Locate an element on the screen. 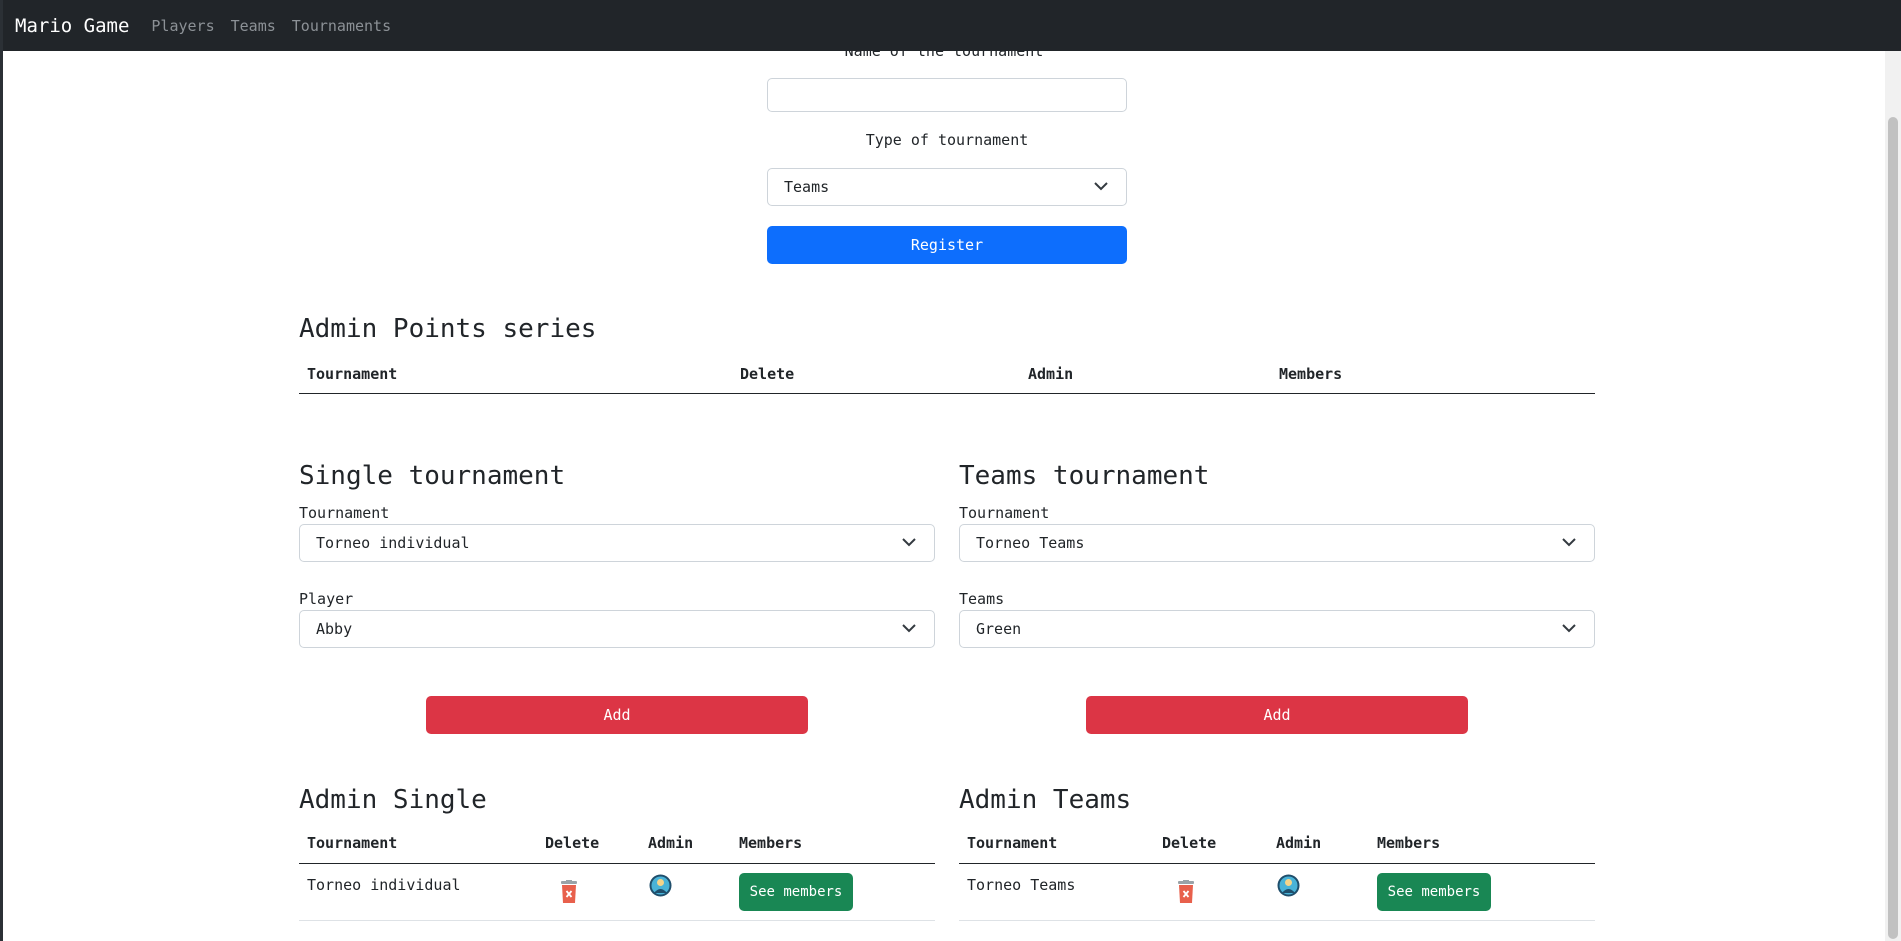  nav-link-players: Players is located at coordinates (182, 26).